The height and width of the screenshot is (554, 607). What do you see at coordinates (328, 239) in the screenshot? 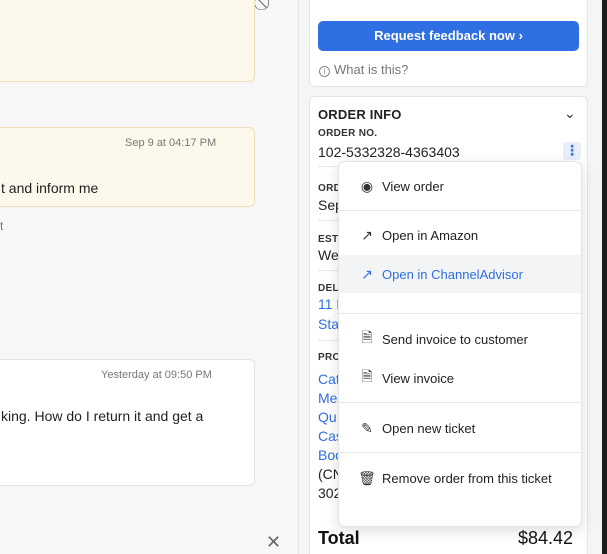
I see `estimated-label: EST` at bounding box center [328, 239].